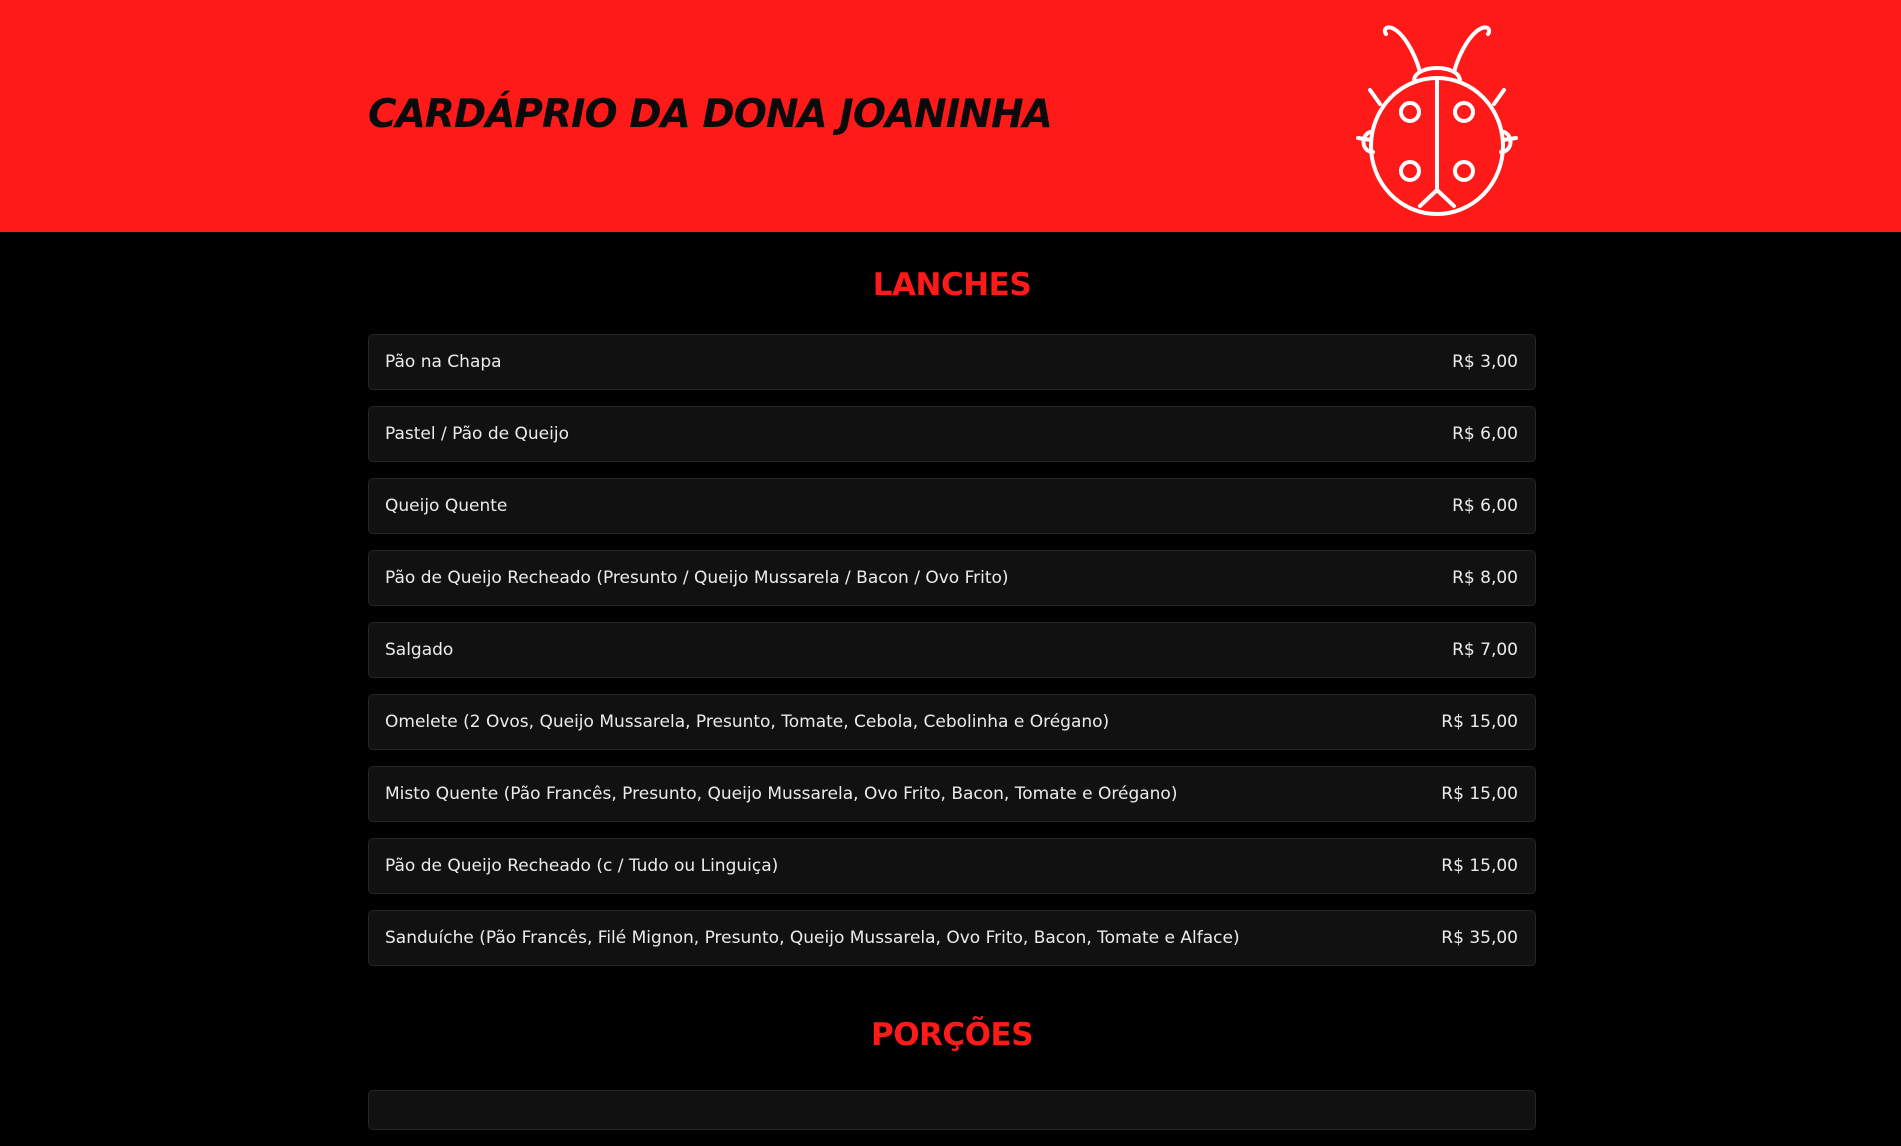 The image size is (1901, 1146). Describe the element at coordinates (952, 362) in the screenshot. I see `menu-item: Pão na Chapa R$ 3,00` at that location.